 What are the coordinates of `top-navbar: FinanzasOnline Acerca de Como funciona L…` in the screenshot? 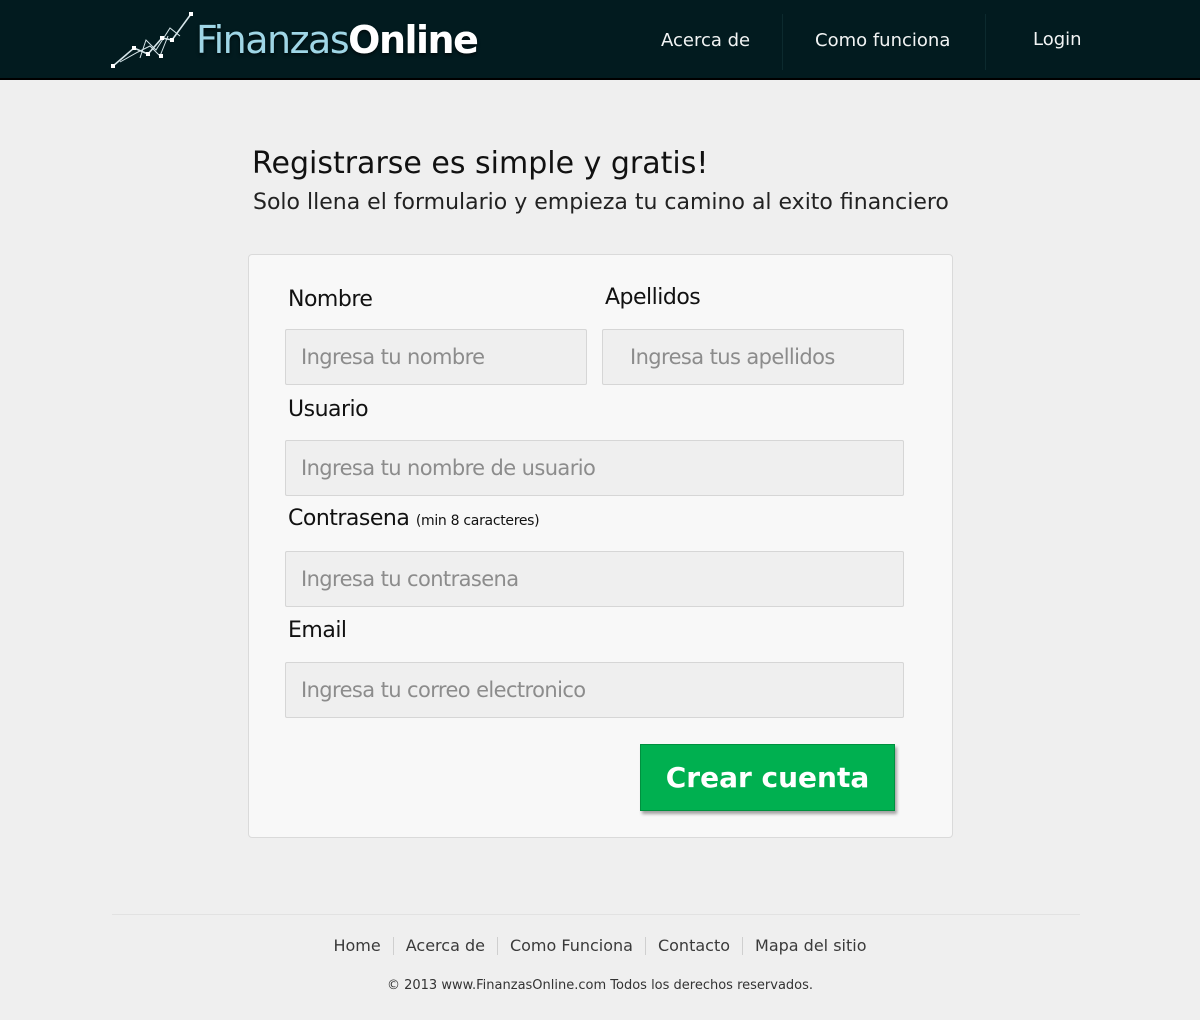 It's located at (600, 40).